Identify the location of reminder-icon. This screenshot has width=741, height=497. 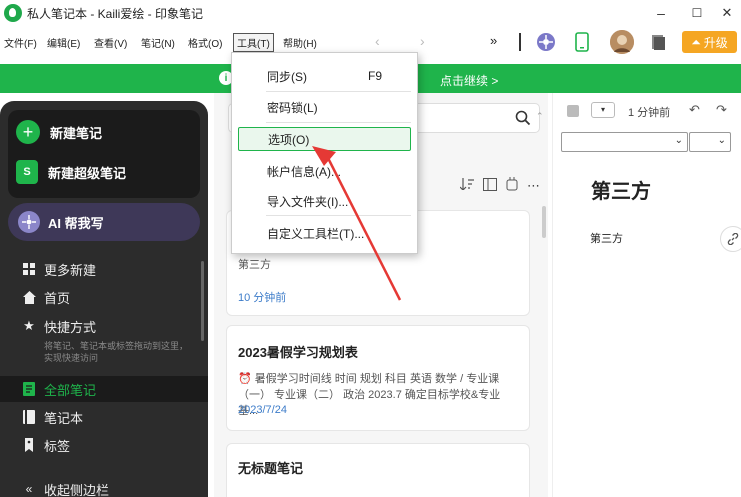
(512, 185).